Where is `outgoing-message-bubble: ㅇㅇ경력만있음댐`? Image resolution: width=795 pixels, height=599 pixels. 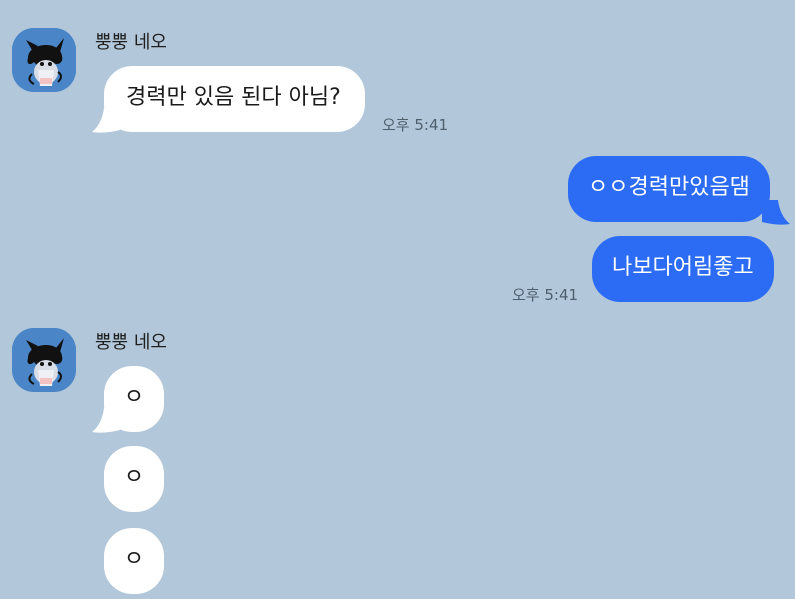 outgoing-message-bubble: ㅇㅇ경력만있음댐 is located at coordinates (669, 189).